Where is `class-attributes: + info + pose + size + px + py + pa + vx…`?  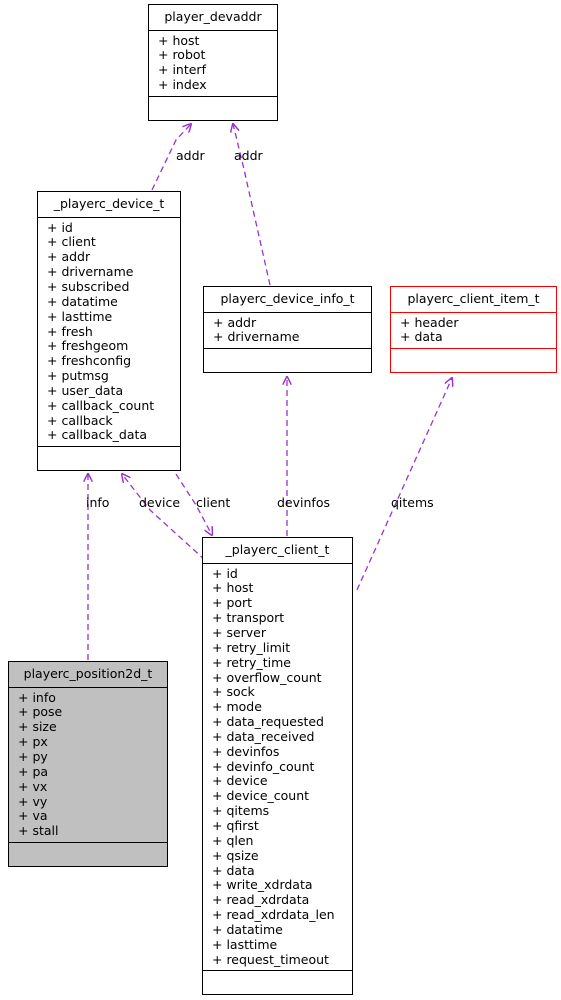 class-attributes: + info + pose + size + px + py + pa + vx… is located at coordinates (88, 765).